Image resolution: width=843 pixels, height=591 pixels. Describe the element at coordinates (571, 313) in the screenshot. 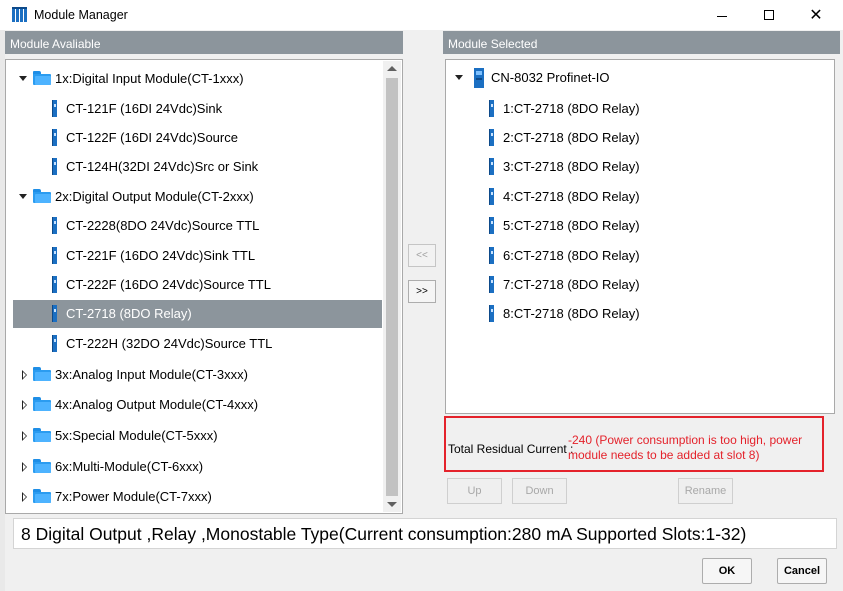

I see `slot-label: 8:CT-2718 (8DO Relay)` at that location.